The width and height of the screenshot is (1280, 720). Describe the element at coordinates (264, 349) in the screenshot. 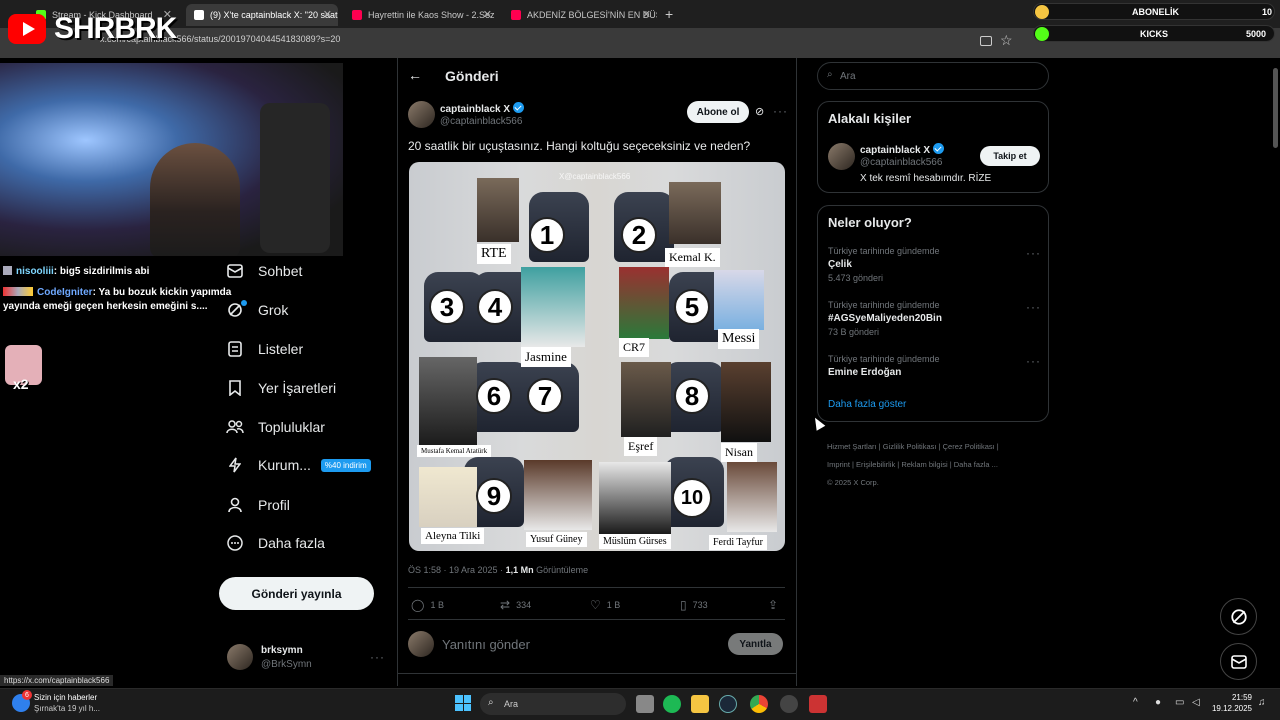

I see `nav-item-lists: Listeler` at that location.